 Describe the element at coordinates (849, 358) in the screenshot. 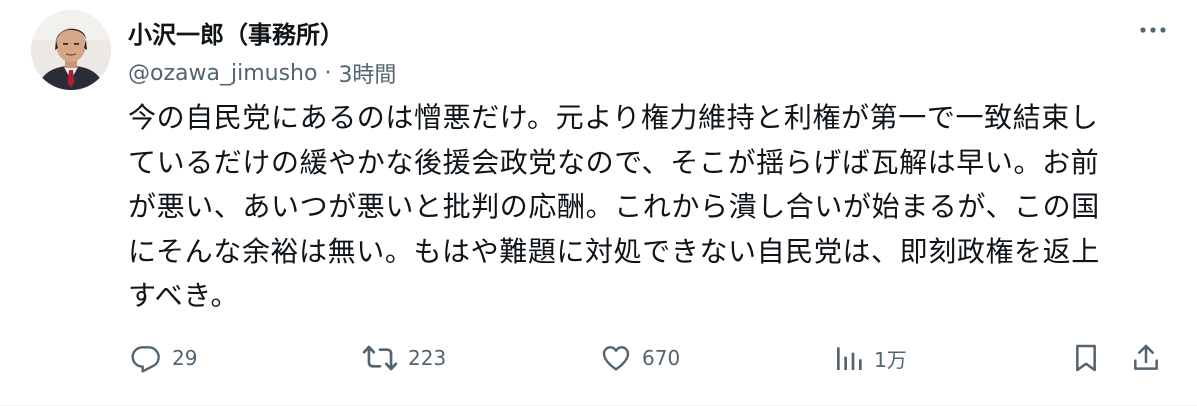

I see `views-icon` at that location.